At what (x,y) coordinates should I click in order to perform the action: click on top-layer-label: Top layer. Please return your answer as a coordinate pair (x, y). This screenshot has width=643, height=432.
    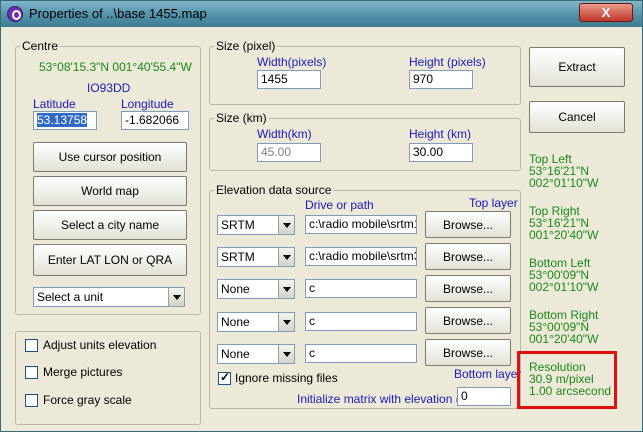
    Looking at the image, I should click on (493, 203).